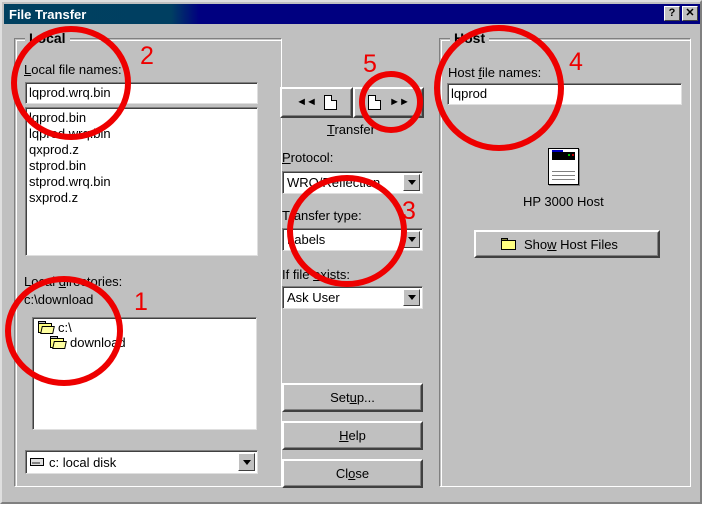 This screenshot has width=702, height=506. What do you see at coordinates (76, 69) in the screenshot?
I see `local-file-names-label-rest: ocal file names:` at bounding box center [76, 69].